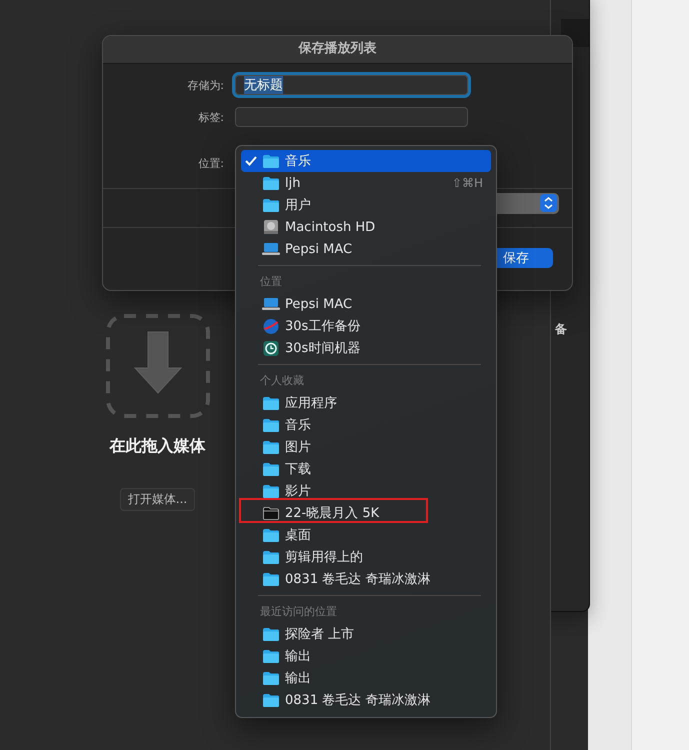 This screenshot has width=689, height=750. Describe the element at coordinates (561, 329) in the screenshot. I see `panel-label: 备` at that location.